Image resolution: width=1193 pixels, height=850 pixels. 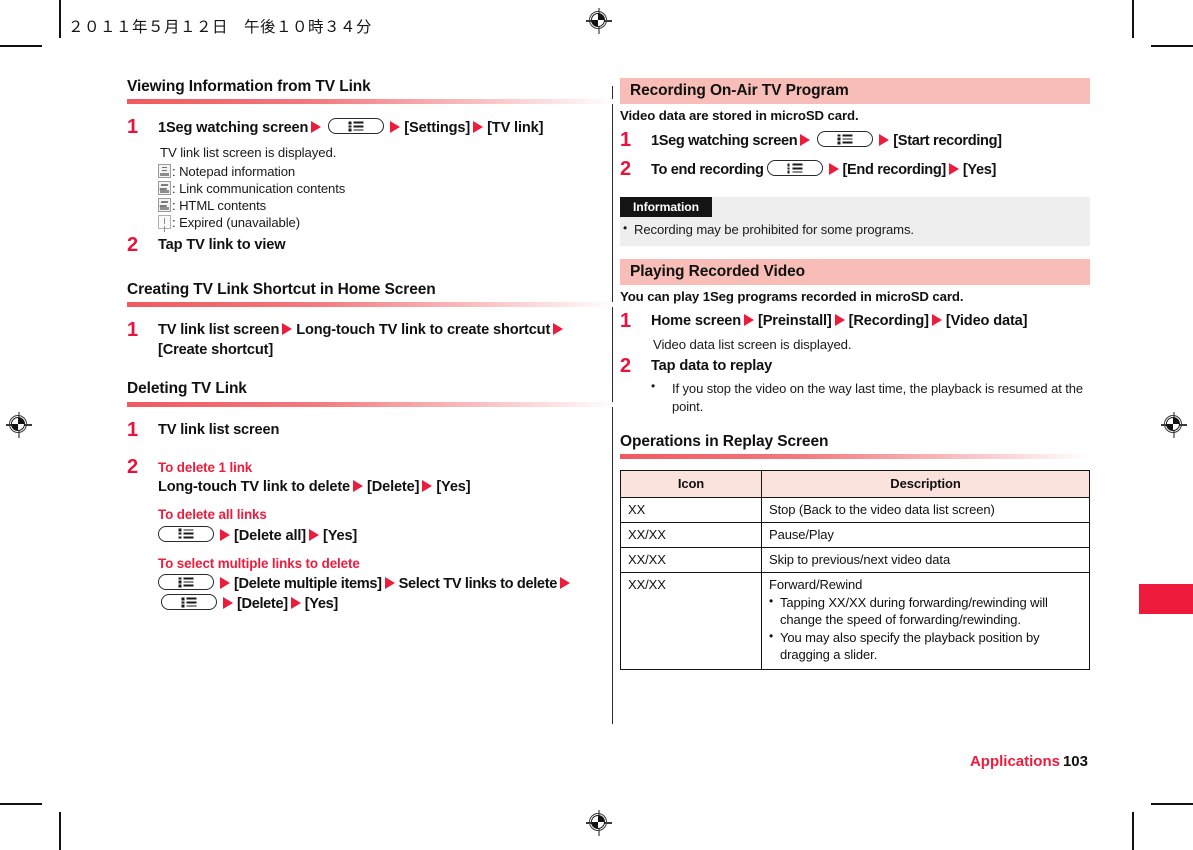 I want to click on step-text-part: To end recording, so click(x=707, y=170).